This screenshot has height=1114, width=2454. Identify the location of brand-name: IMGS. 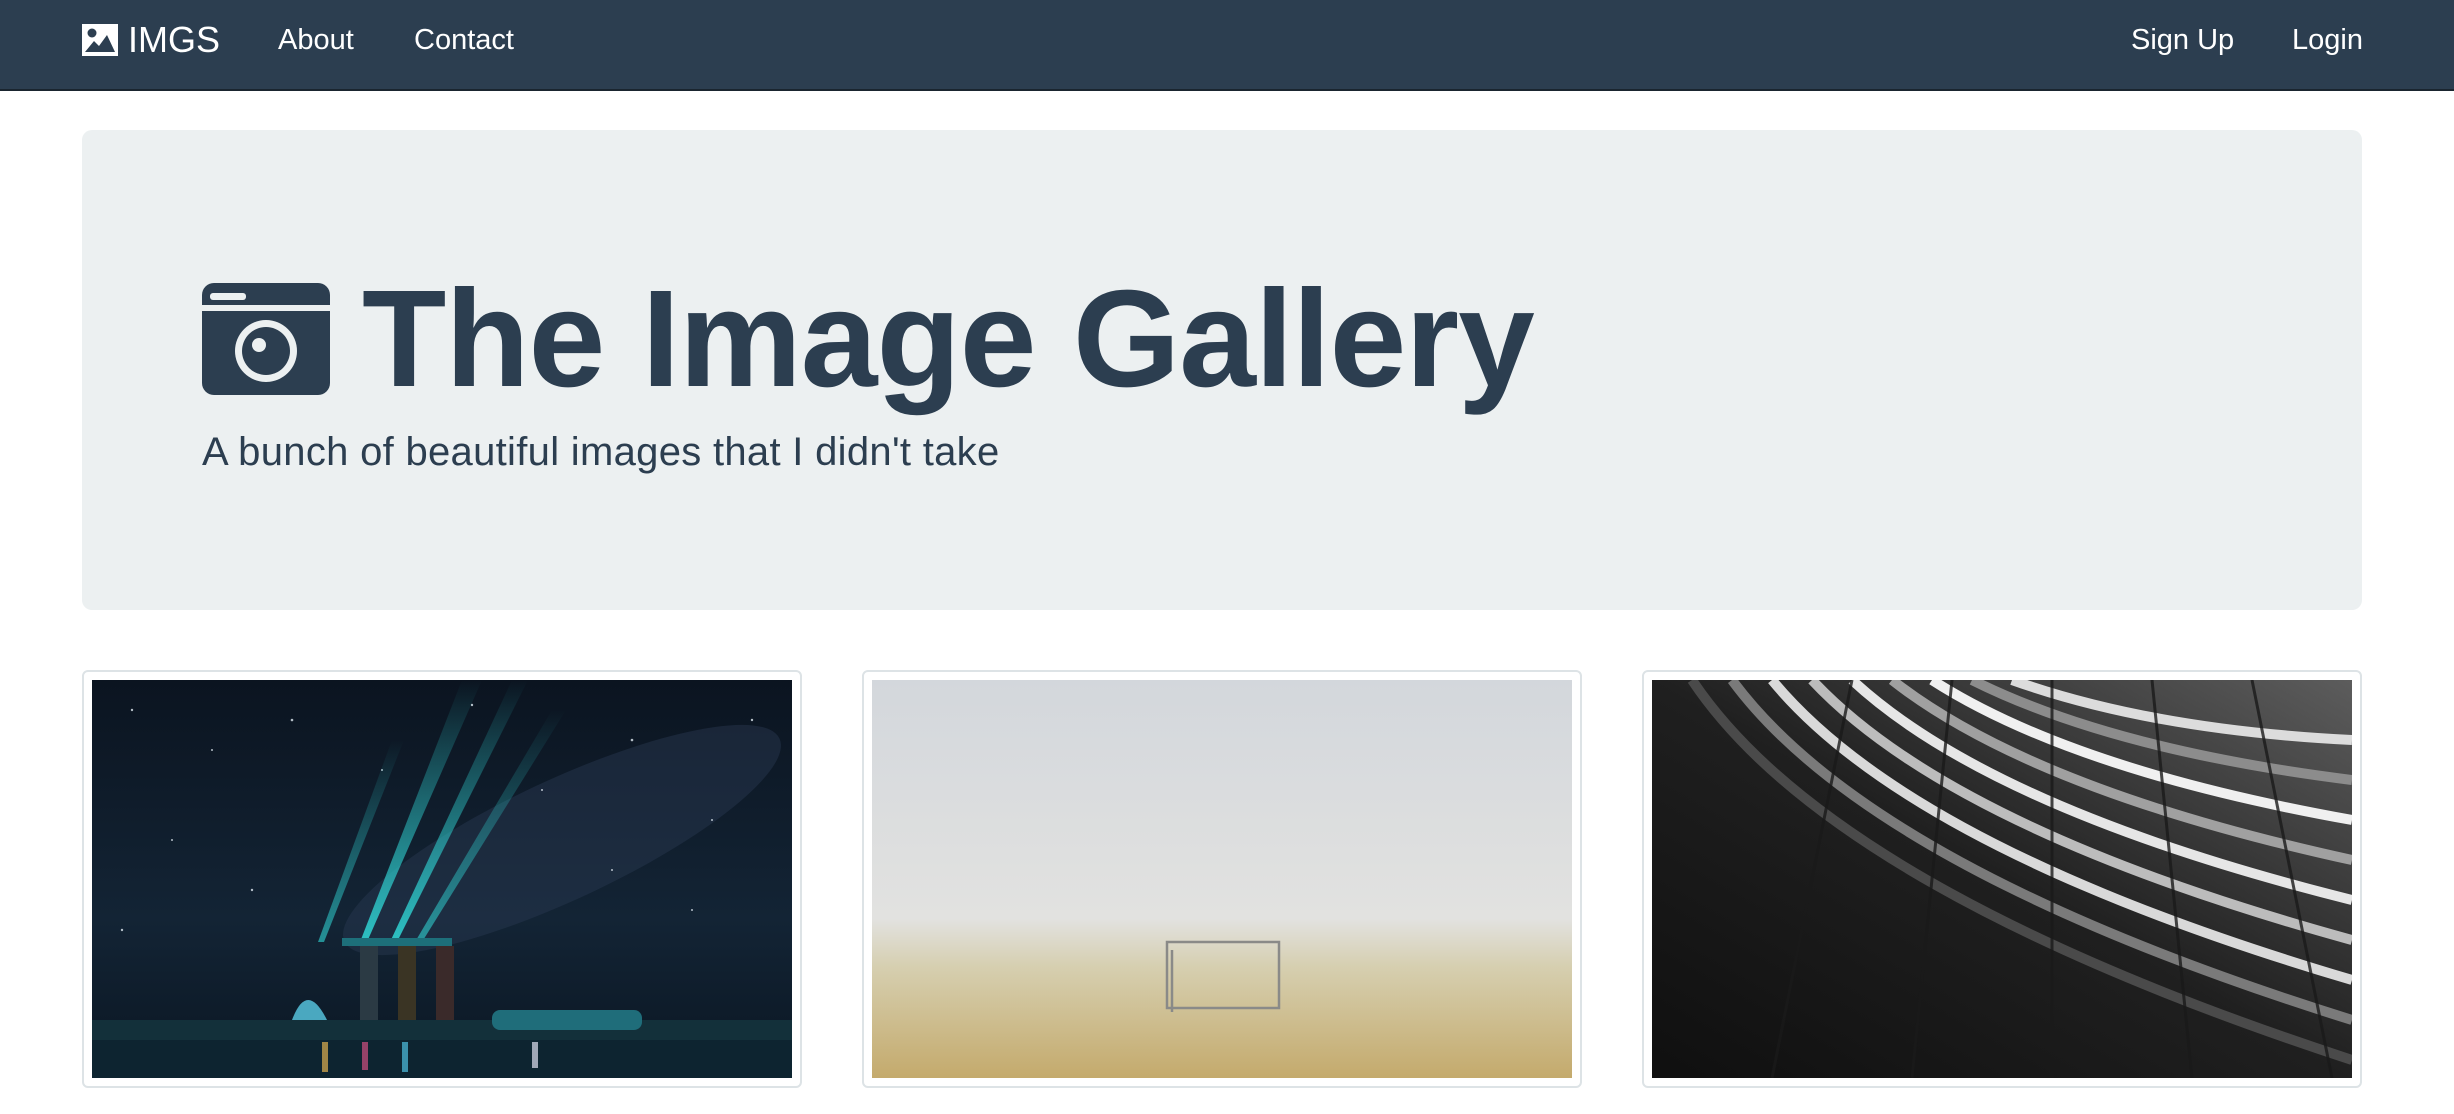
(174, 39).